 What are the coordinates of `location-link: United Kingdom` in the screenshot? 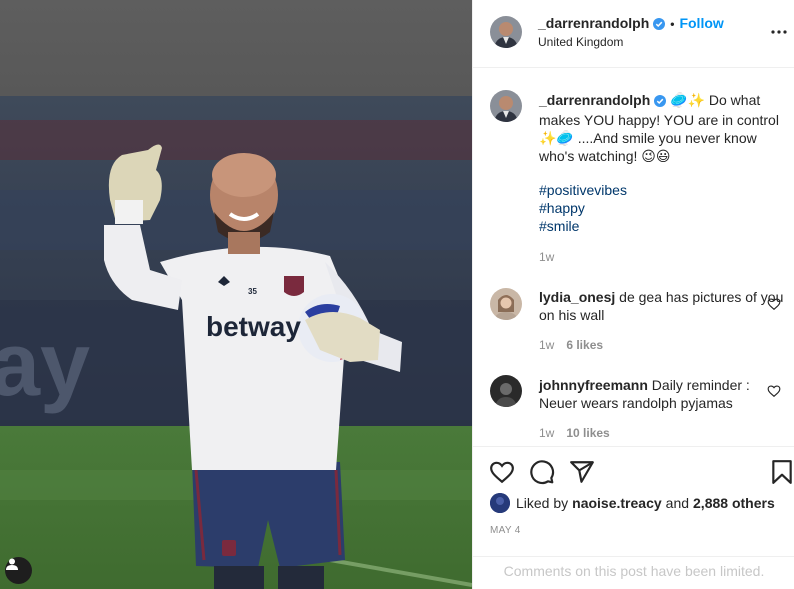 It's located at (580, 42).